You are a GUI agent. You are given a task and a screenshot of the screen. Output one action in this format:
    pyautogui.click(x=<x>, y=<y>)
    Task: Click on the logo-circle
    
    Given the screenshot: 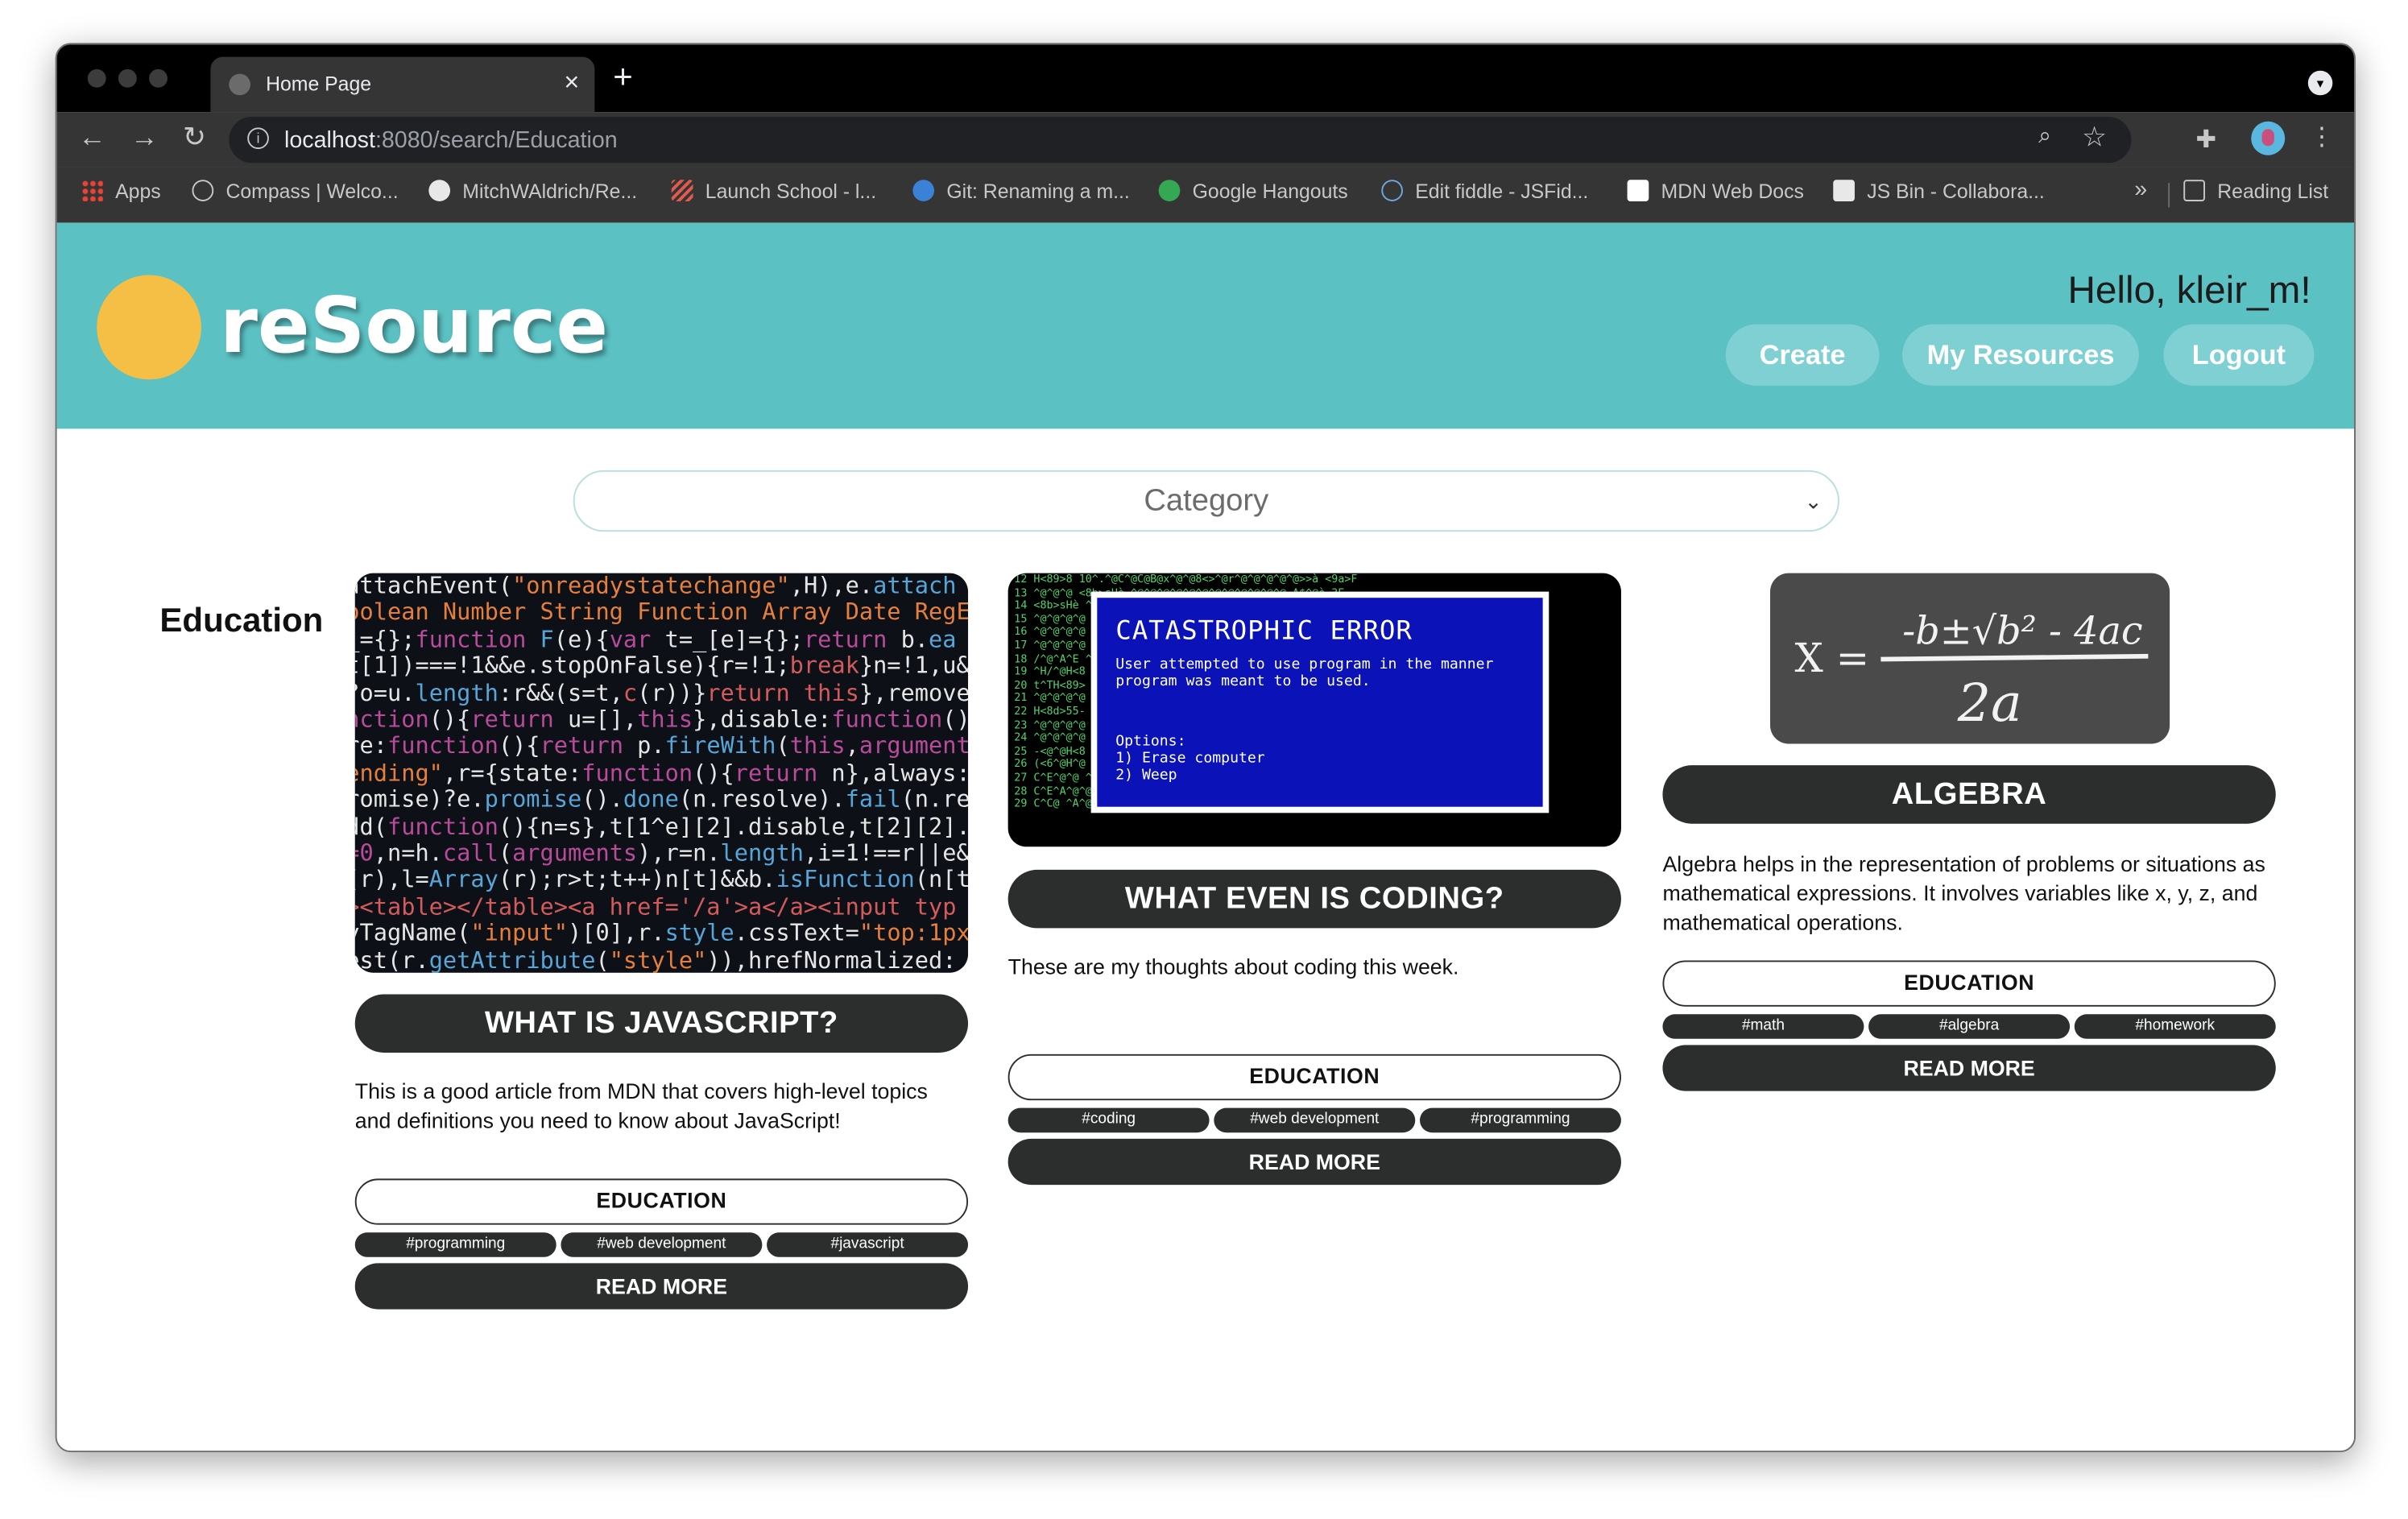 What is the action you would take?
    pyautogui.click(x=149, y=327)
    